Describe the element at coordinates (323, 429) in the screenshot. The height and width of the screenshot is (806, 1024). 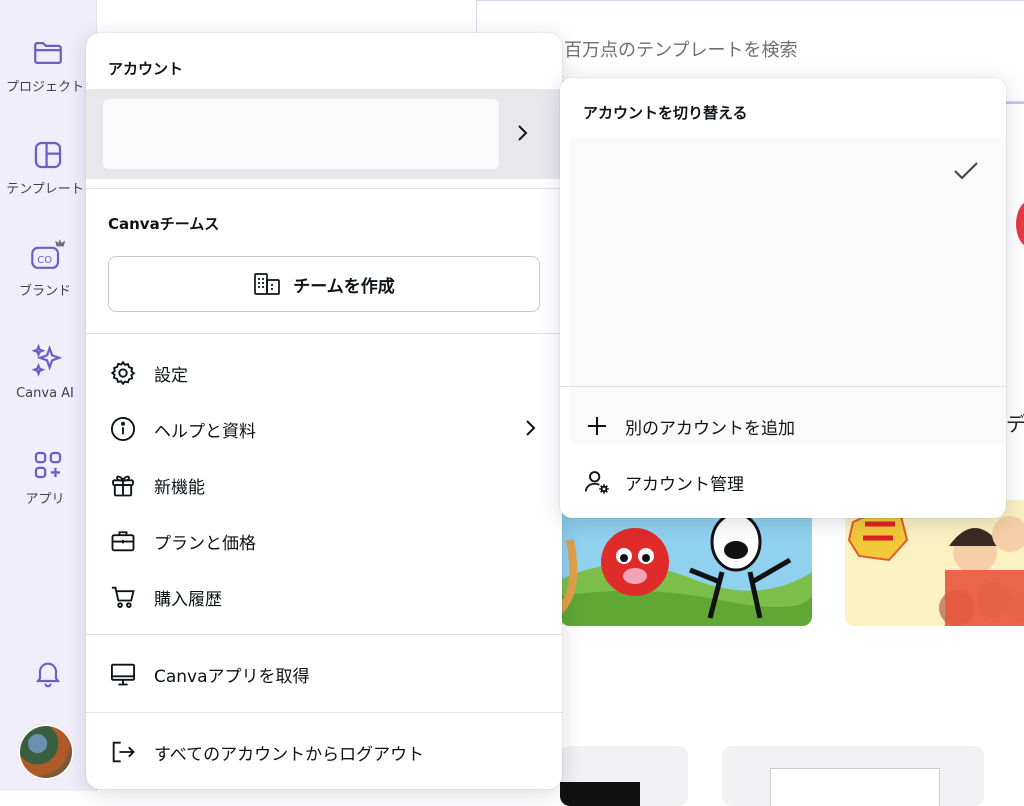
I see `menu-item-help: ヘルプと資料` at that location.